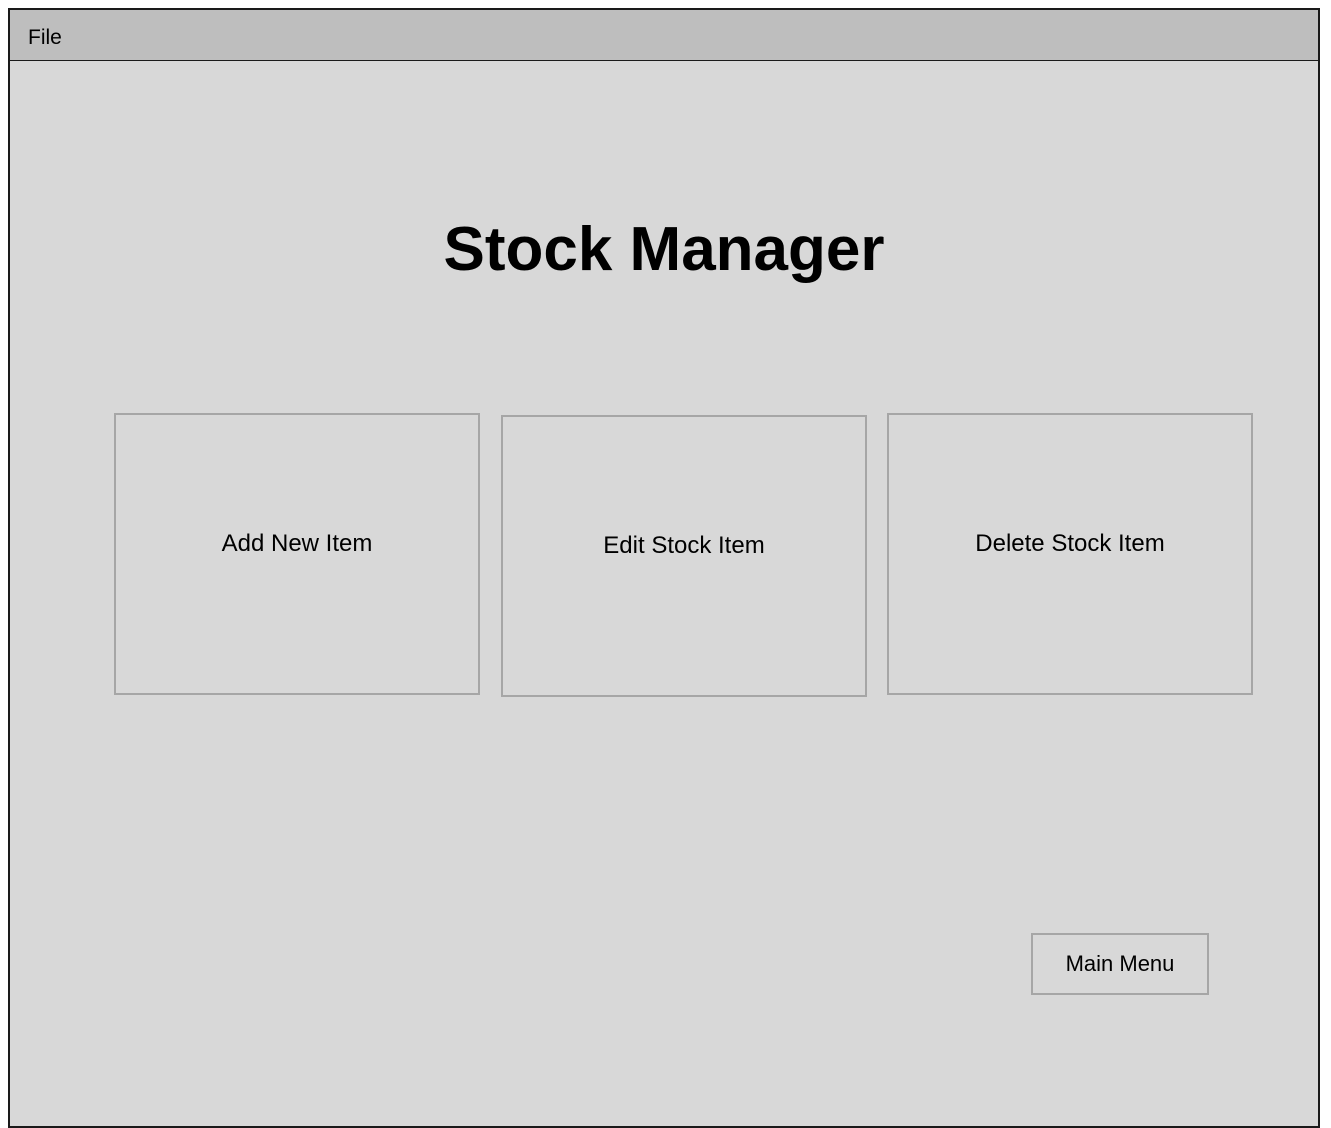 The height and width of the screenshot is (1128, 1331). What do you see at coordinates (684, 545) in the screenshot?
I see `edit-stock-item-label: Edit Stock Item` at bounding box center [684, 545].